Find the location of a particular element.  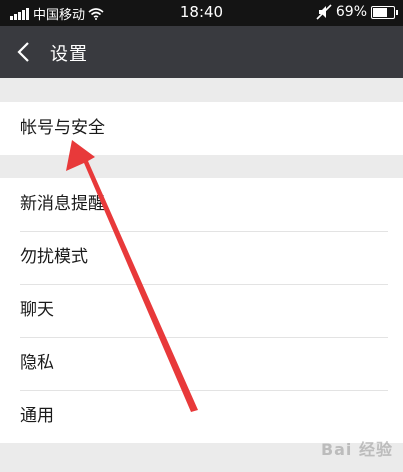

settings-item-account-security: 帐号与安全 is located at coordinates (201, 128).